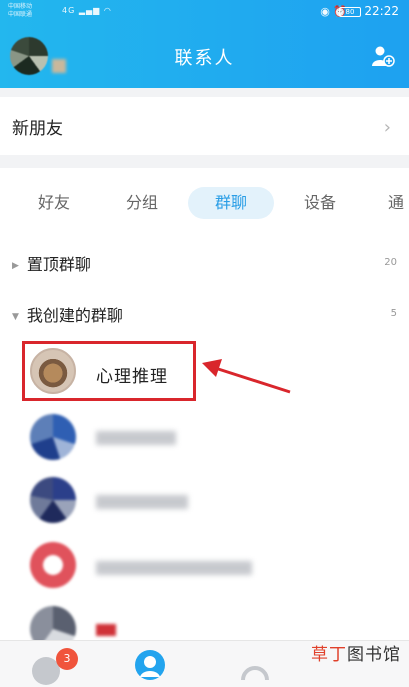  What do you see at coordinates (20, 6) in the screenshot?
I see `carrier-1: 中国移动` at bounding box center [20, 6].